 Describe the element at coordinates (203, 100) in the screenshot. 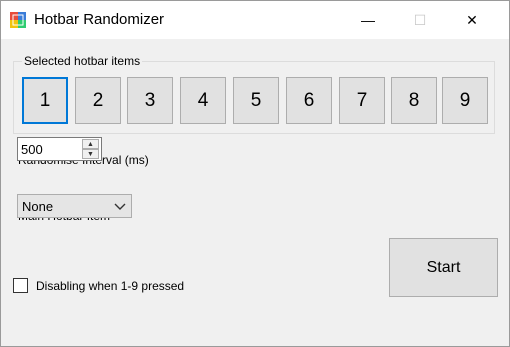

I see `hotbar-item-4-button: 4` at that location.